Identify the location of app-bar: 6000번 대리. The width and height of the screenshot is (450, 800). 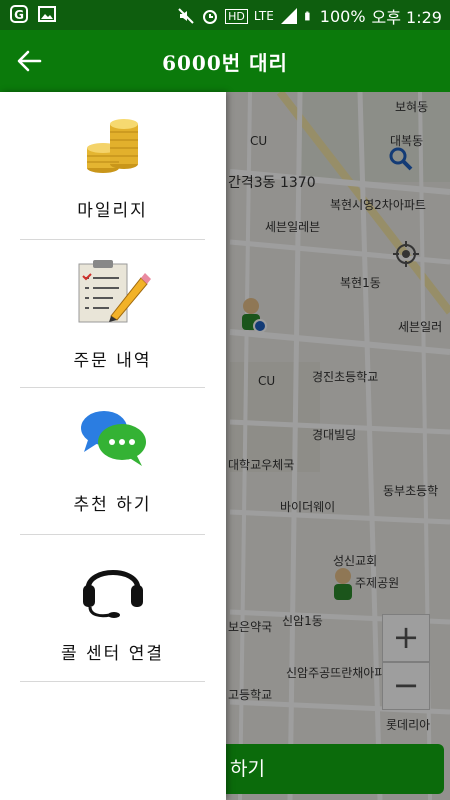
(225, 61).